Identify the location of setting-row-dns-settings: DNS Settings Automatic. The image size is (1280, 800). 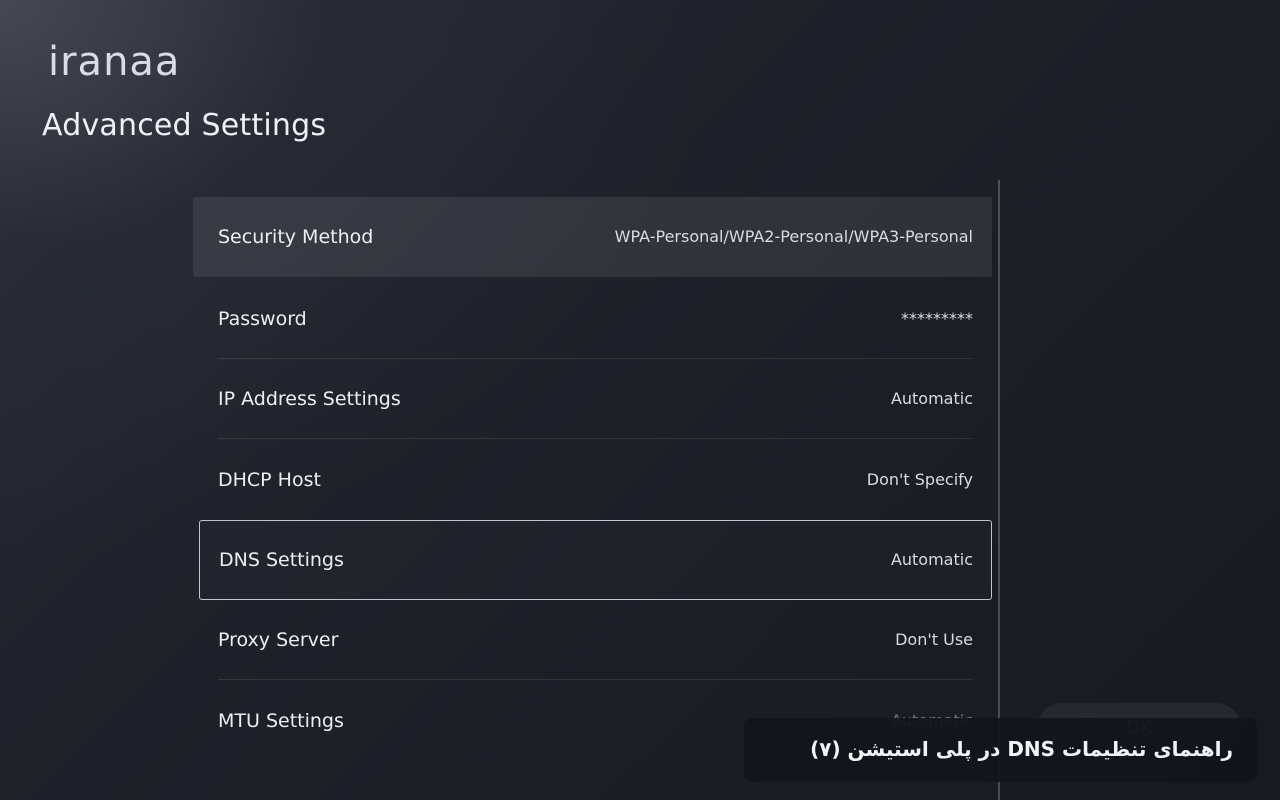
(595, 560).